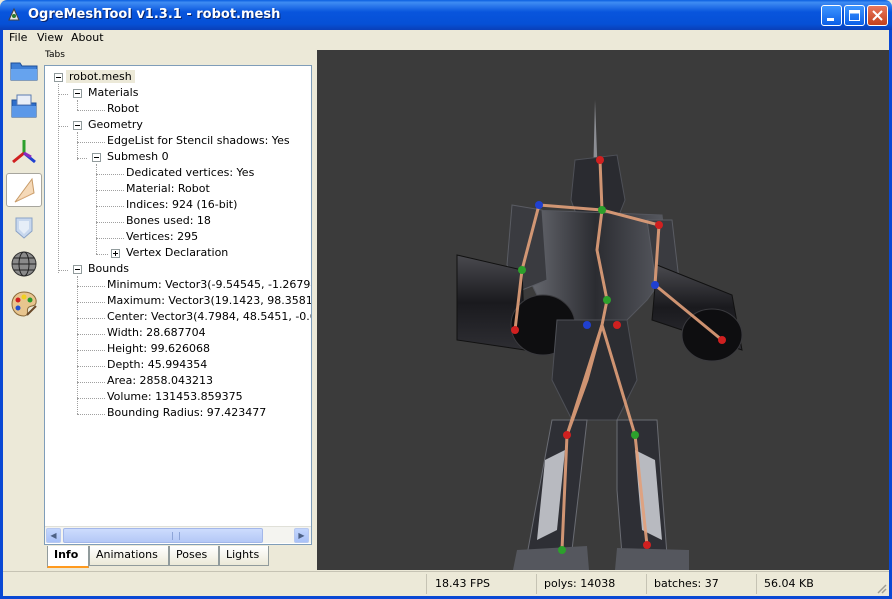 The width and height of the screenshot is (892, 599). I want to click on tree-item-vertex-declaration: Vertex Declaration, so click(177, 253).